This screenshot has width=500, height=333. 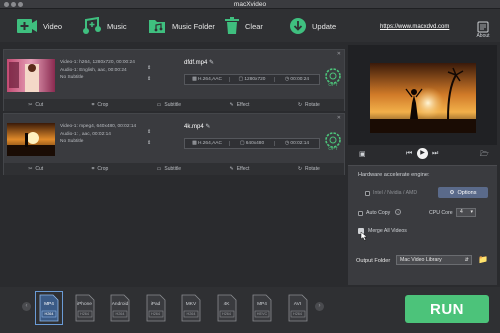 What do you see at coordinates (360, 213) in the screenshot?
I see `auto-copy-checkbox` at bounding box center [360, 213].